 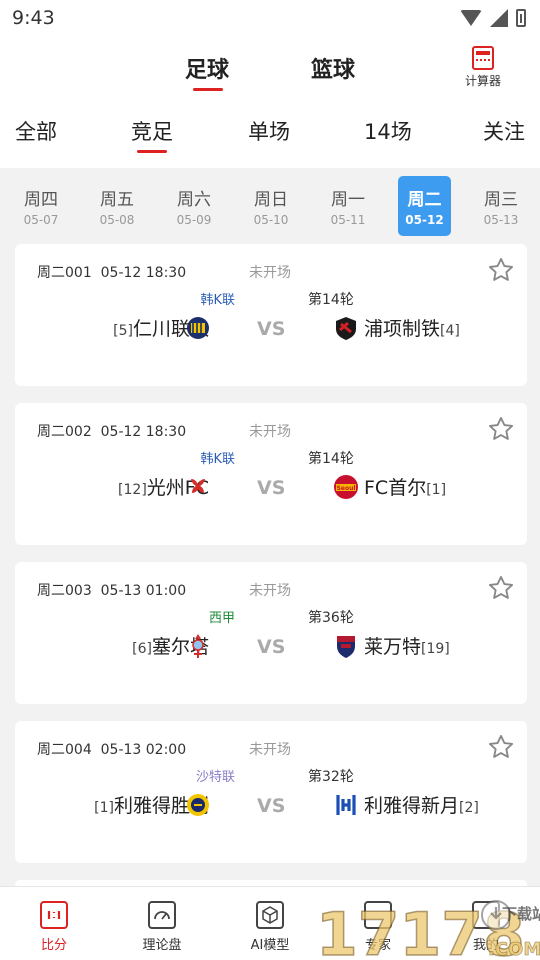 What do you see at coordinates (143, 591) in the screenshot?
I see `match-time: 05-13 01:00` at bounding box center [143, 591].